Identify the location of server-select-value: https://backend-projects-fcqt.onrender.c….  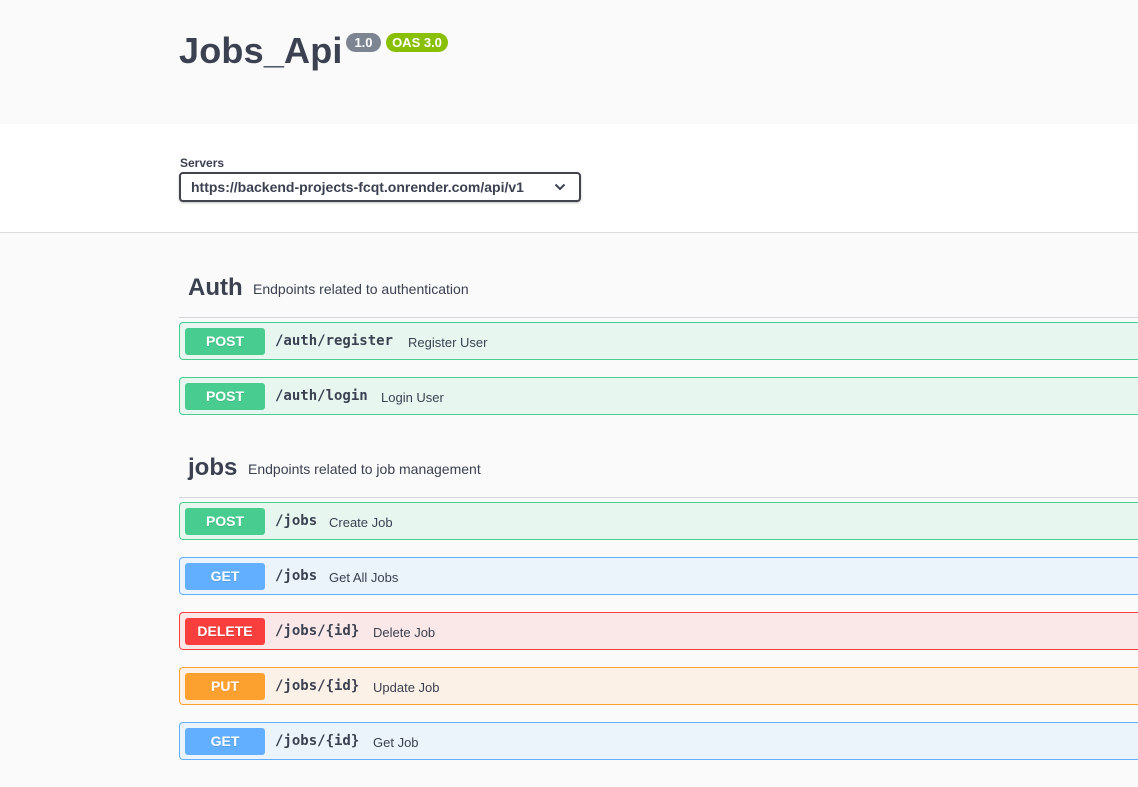
(357, 187).